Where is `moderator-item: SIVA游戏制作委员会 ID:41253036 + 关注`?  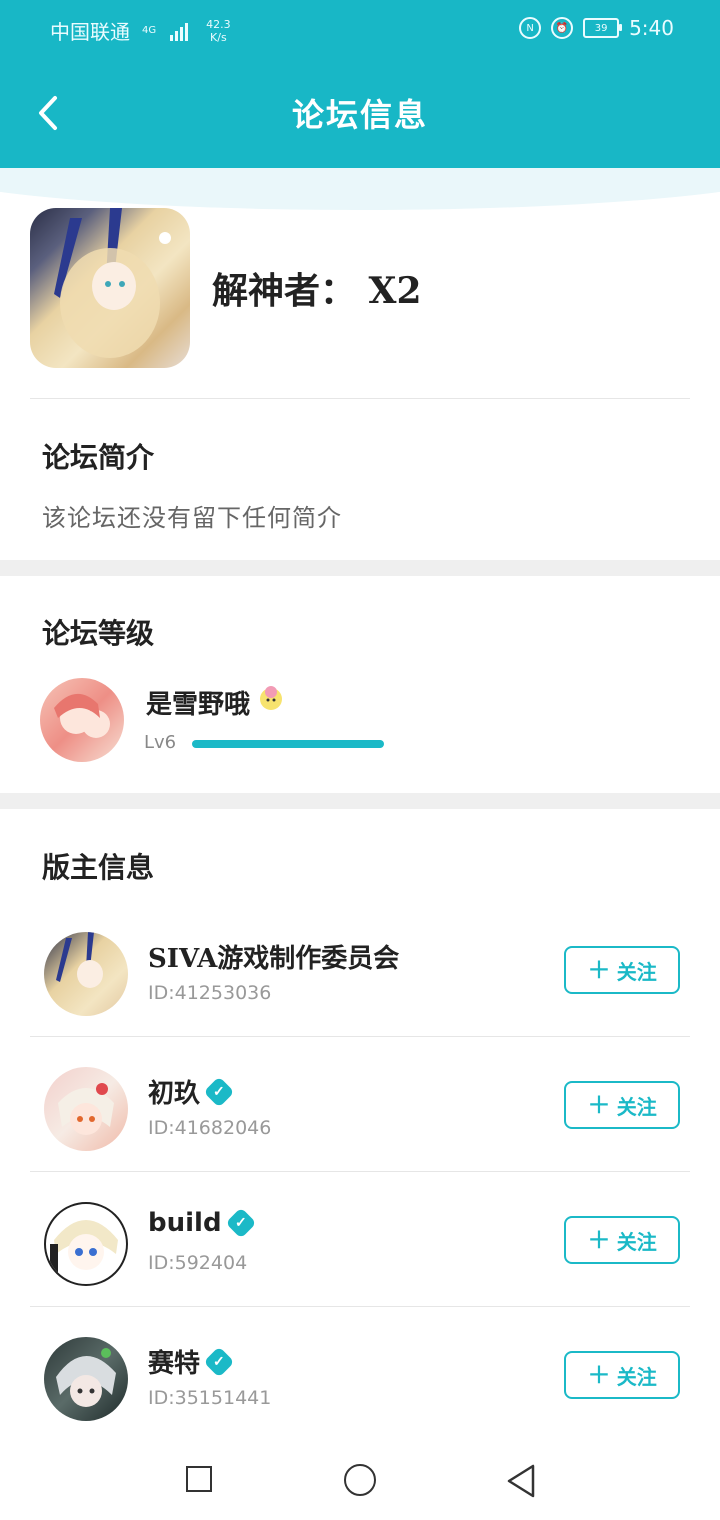 moderator-item: SIVA游戏制作委员会 ID:41253036 + 关注 is located at coordinates (360, 983).